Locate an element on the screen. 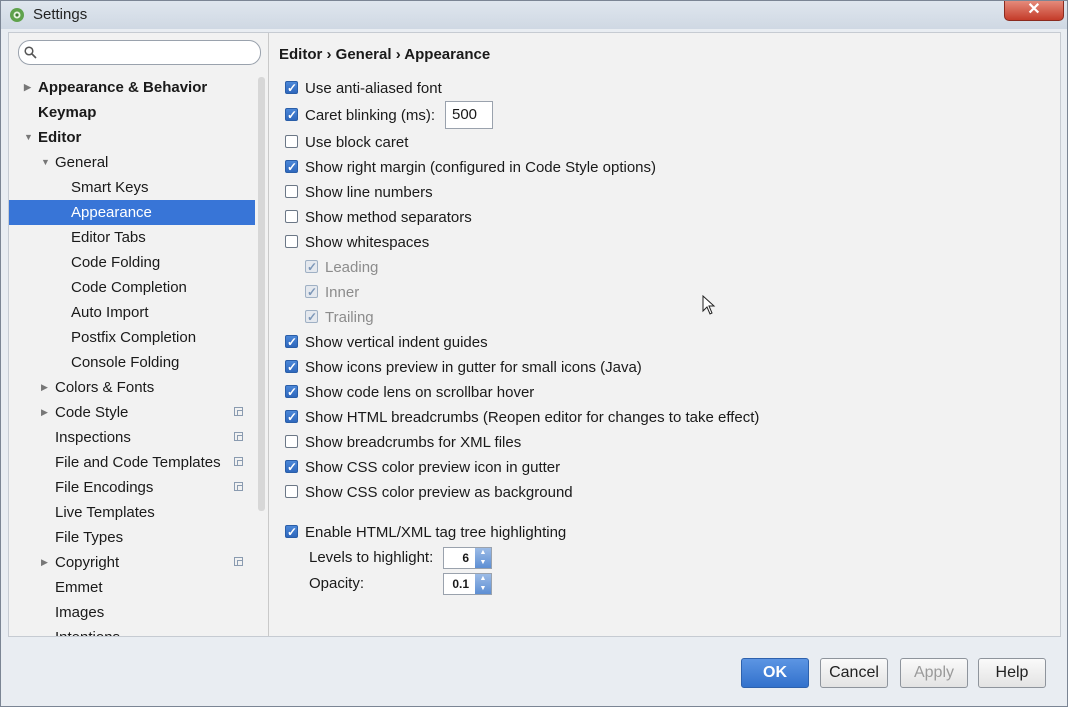  trailing-label: Trailing is located at coordinates (349, 317).